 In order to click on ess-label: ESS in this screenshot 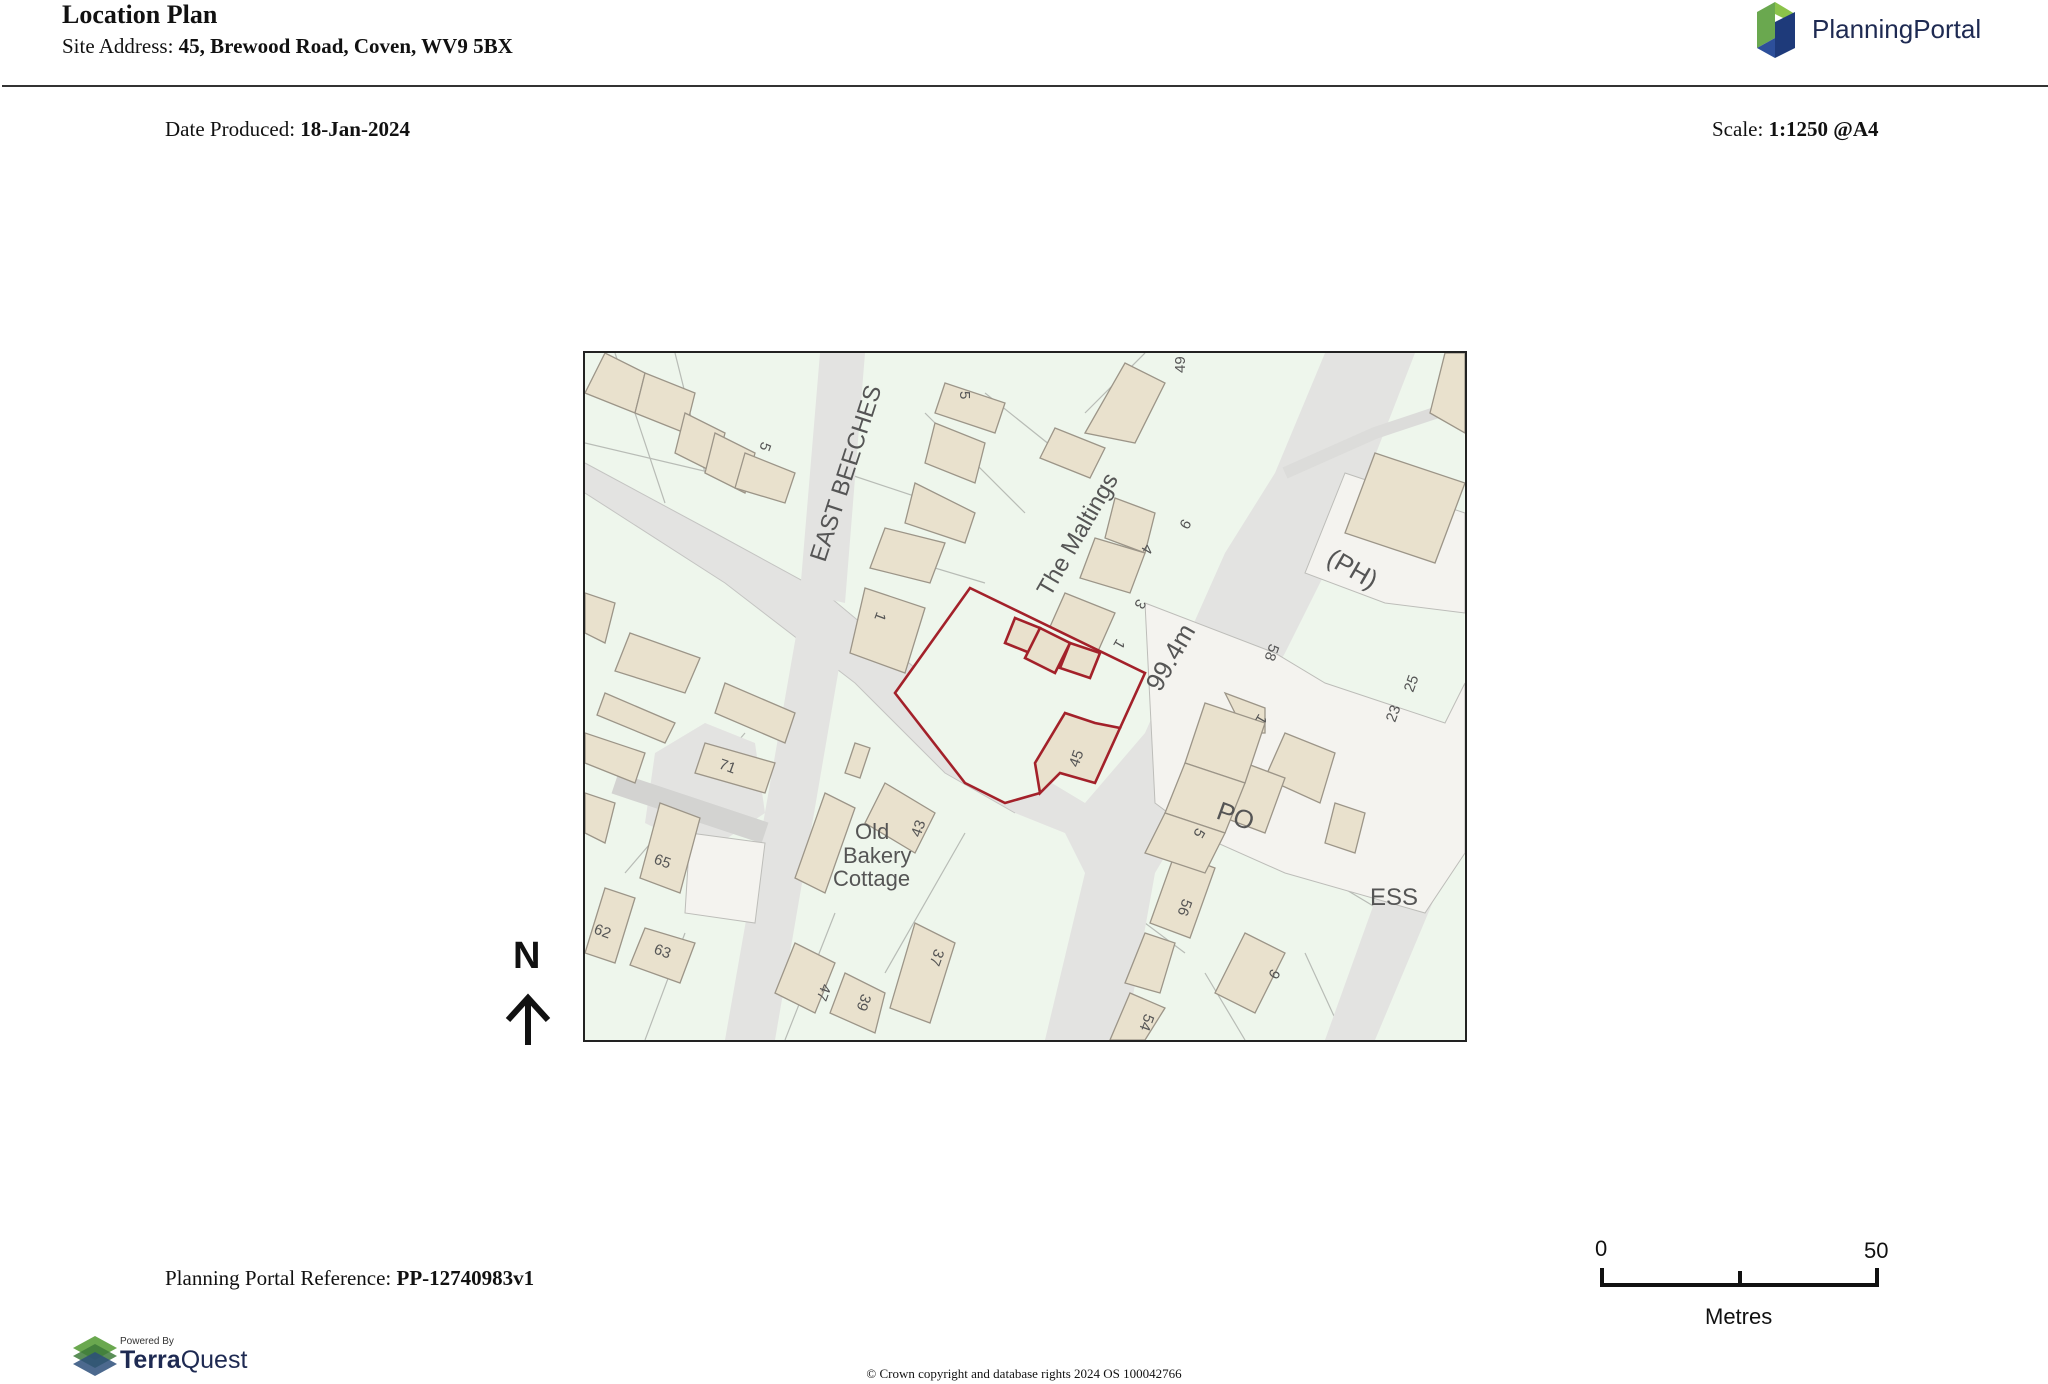, I will do `click(1394, 897)`.